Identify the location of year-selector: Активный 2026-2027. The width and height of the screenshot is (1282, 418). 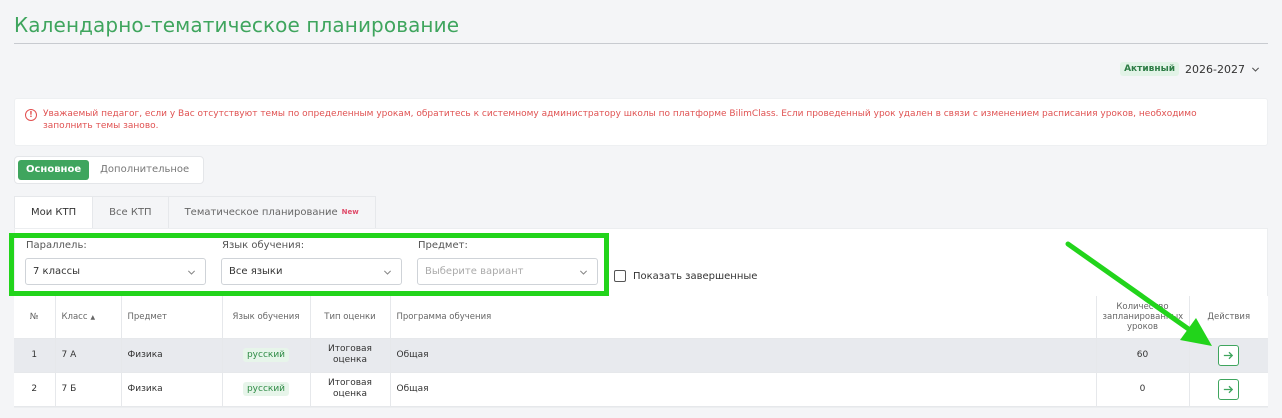
(1190, 69).